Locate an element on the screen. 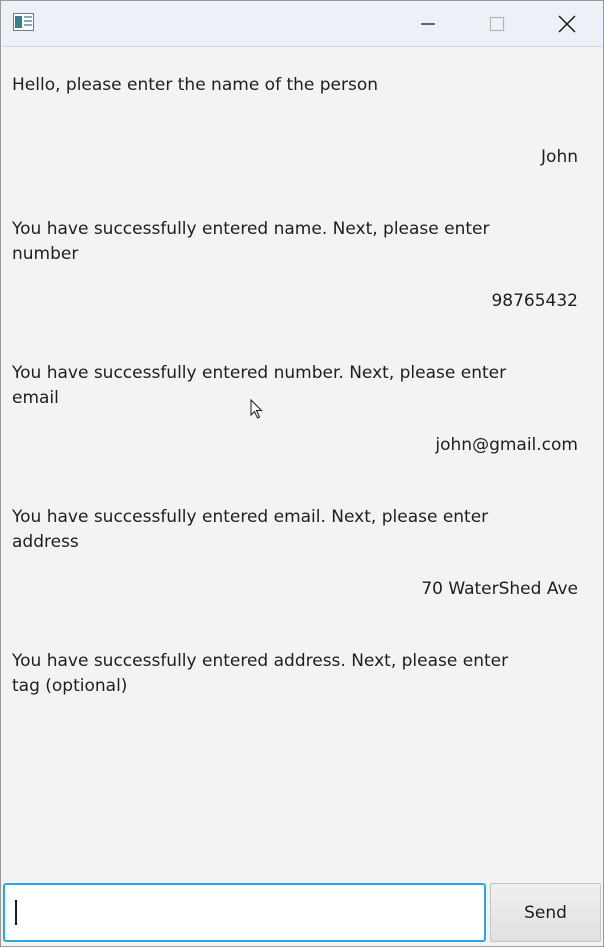 The height and width of the screenshot is (947, 604). close-icon is located at coordinates (567, 23).